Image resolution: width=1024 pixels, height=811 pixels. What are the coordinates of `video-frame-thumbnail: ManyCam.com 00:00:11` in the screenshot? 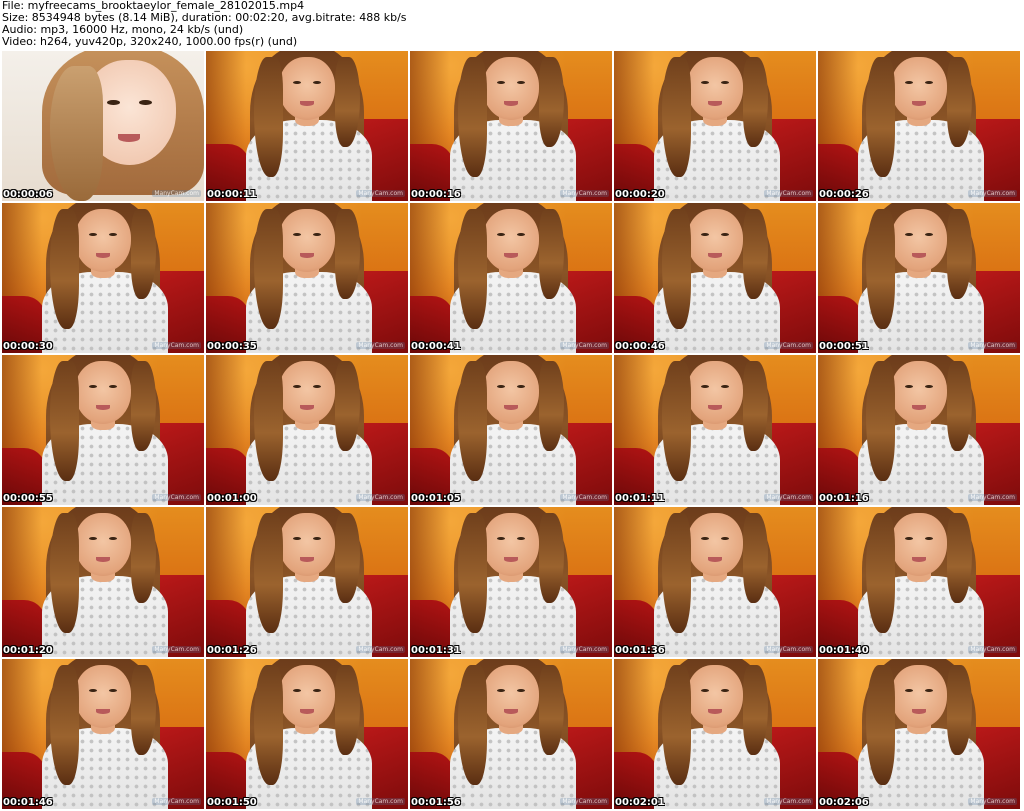 It's located at (307, 126).